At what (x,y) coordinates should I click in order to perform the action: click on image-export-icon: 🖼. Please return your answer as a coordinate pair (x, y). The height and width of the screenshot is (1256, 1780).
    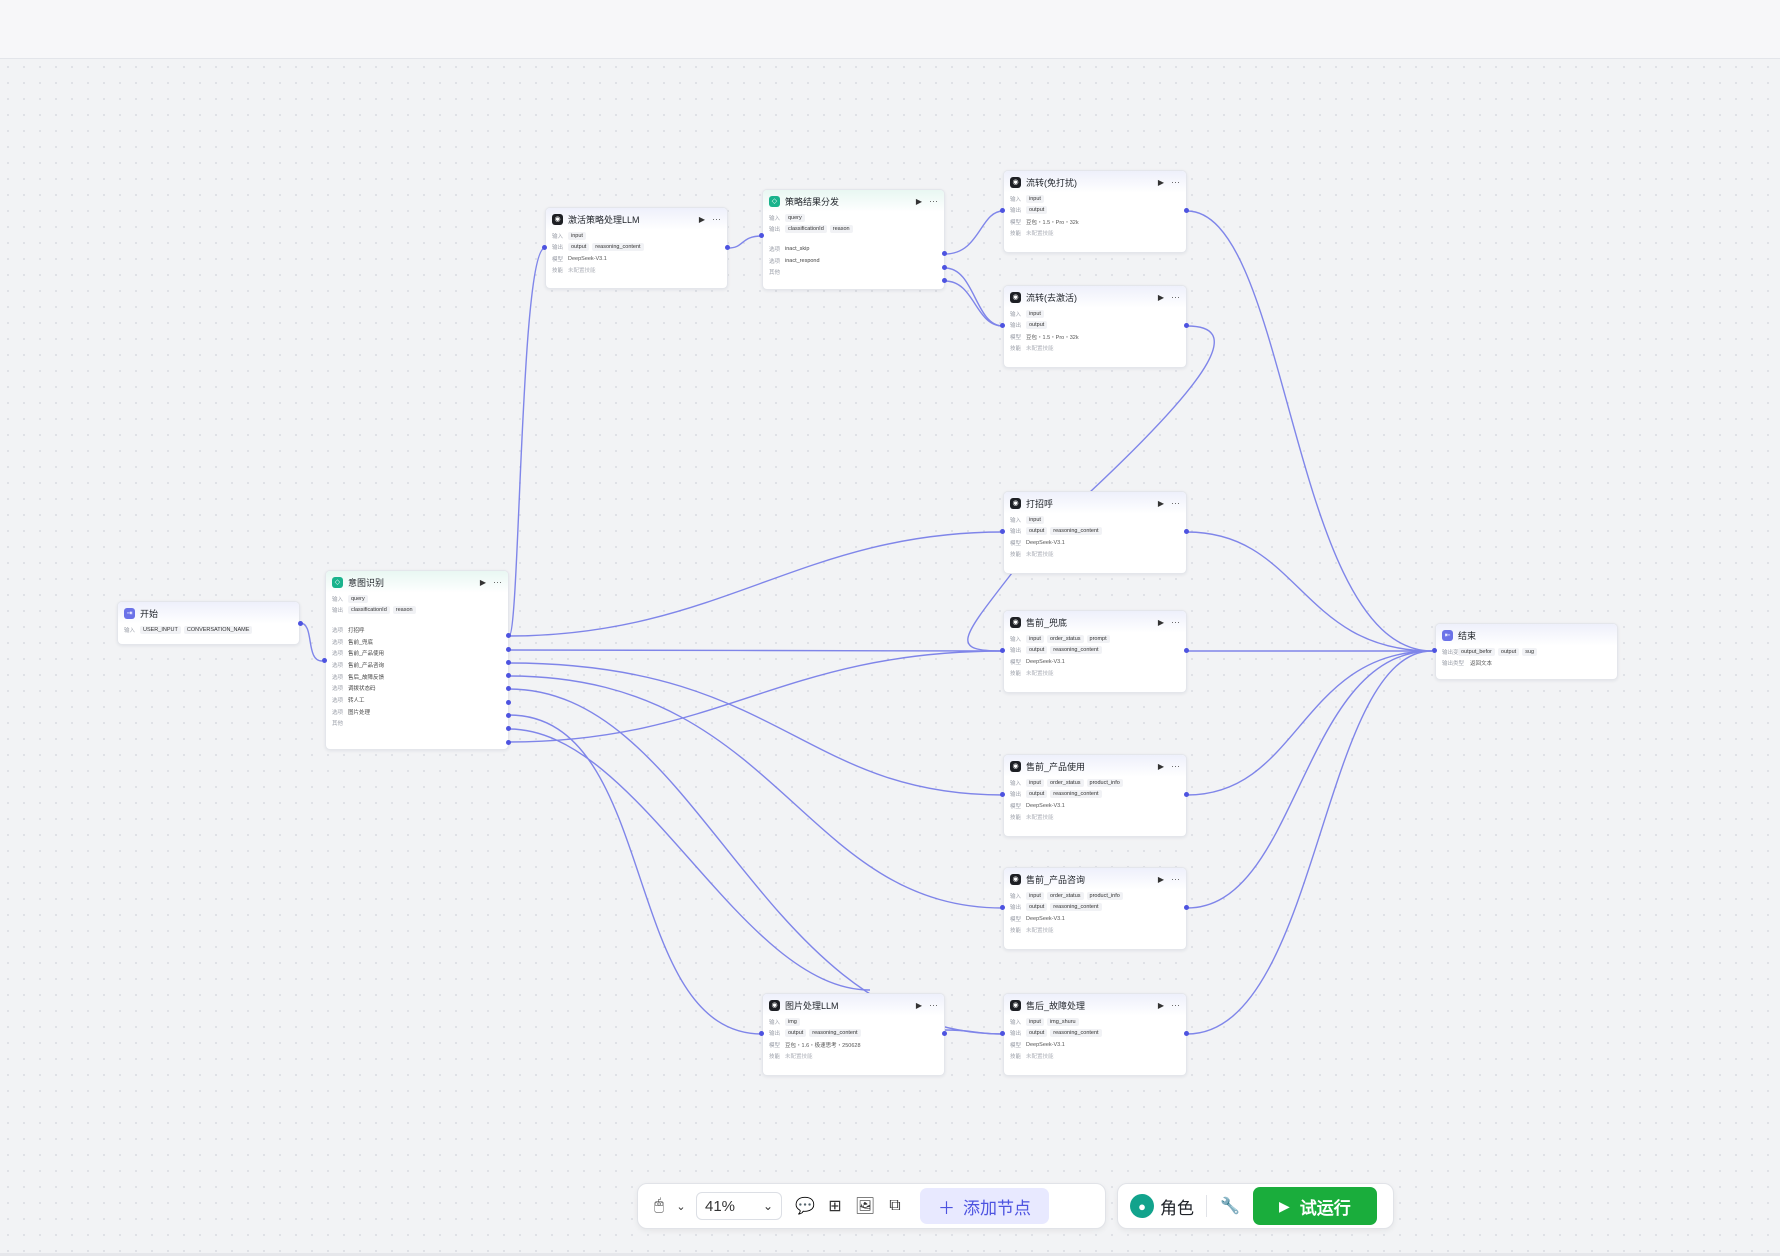
    Looking at the image, I should click on (865, 1206).